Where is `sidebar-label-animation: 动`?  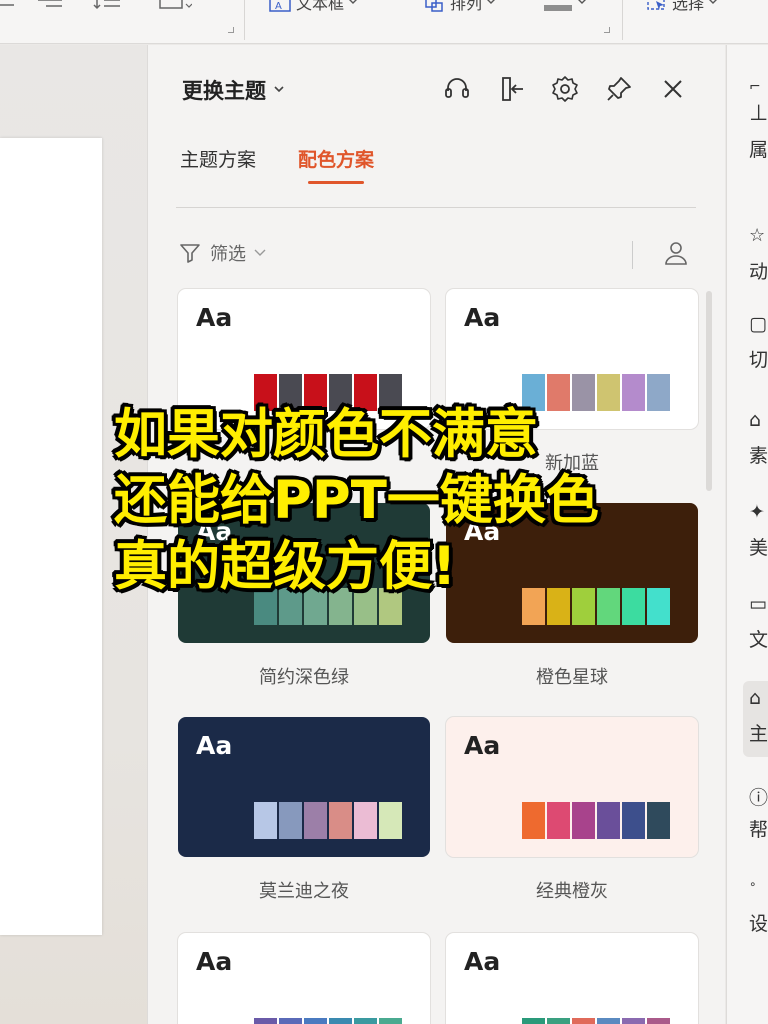
sidebar-label-animation: 动 is located at coordinates (758, 272).